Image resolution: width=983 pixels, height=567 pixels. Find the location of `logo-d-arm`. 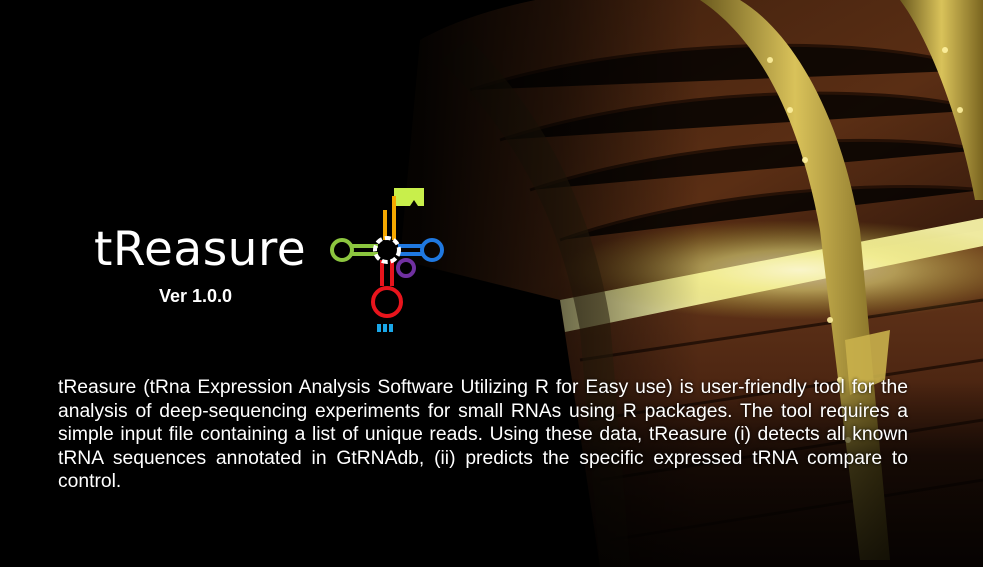

logo-d-arm is located at coordinates (354, 250).